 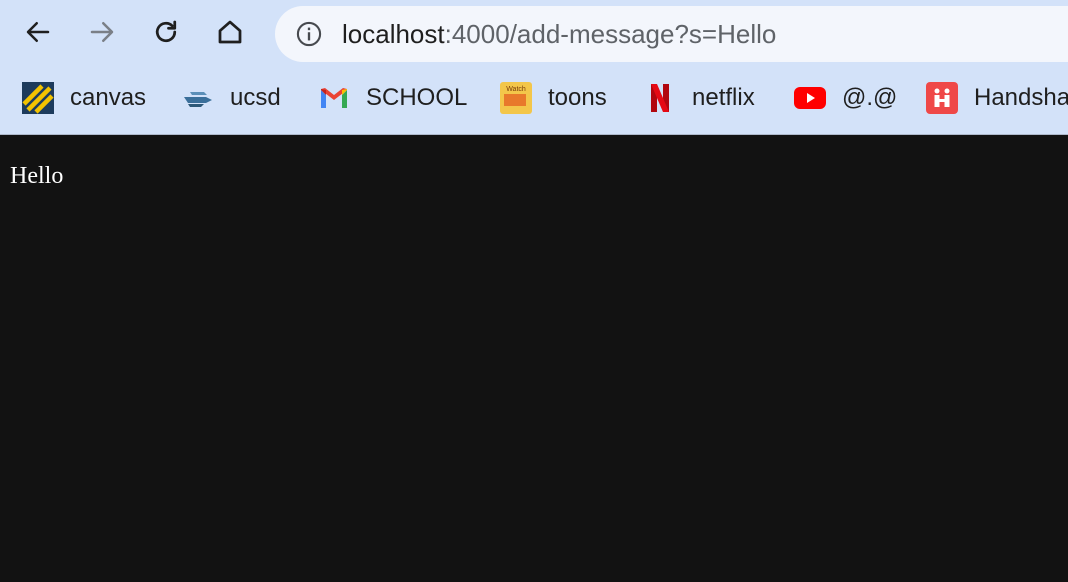 What do you see at coordinates (723, 97) in the screenshot?
I see `bookmark-label: netflix` at bounding box center [723, 97].